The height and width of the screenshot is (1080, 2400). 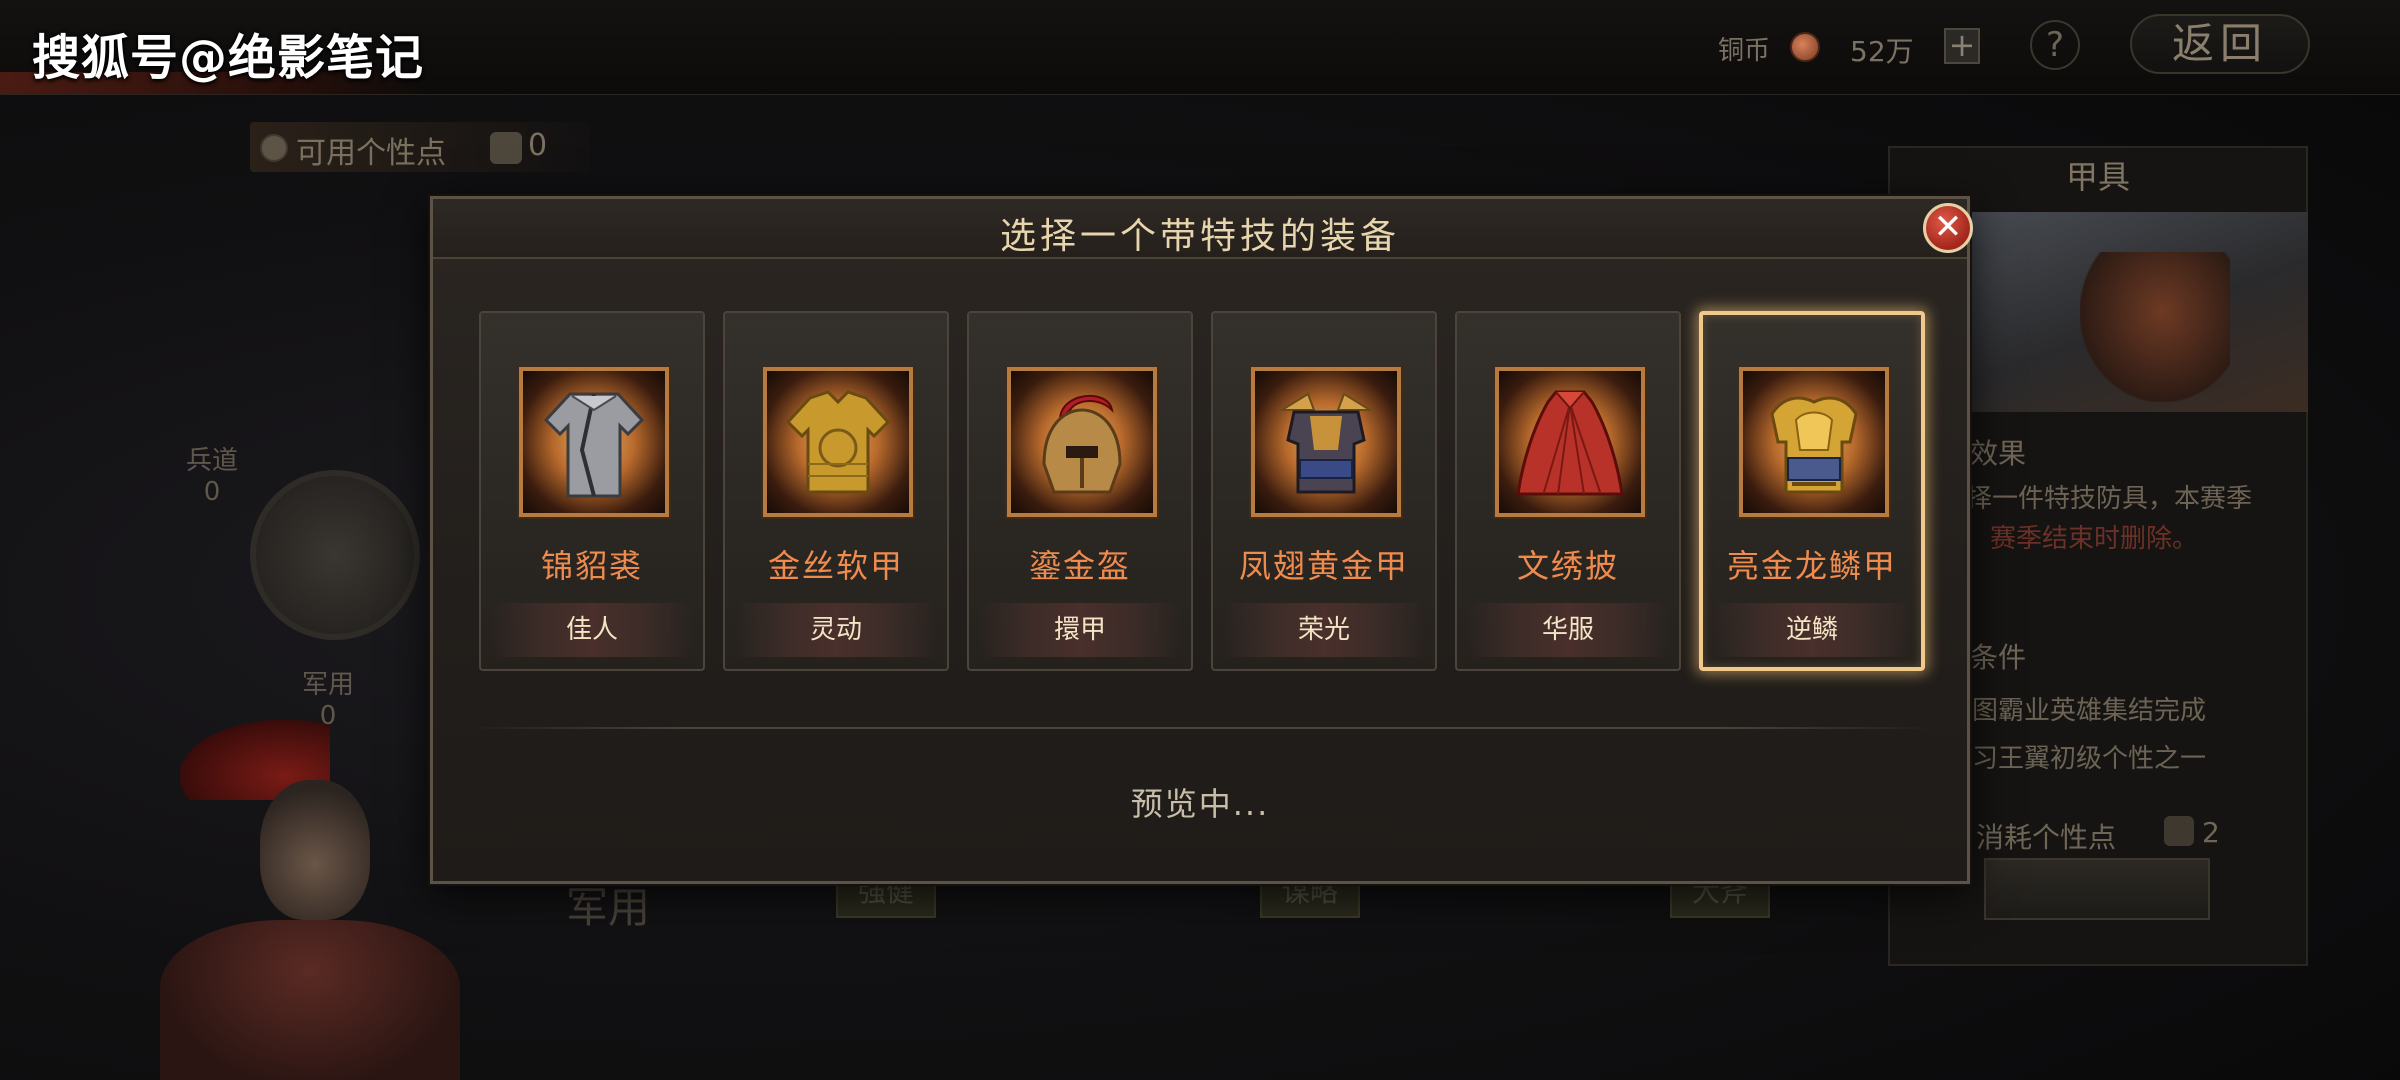 I want to click on equipment-card-selected: 亮金龙鳞甲 逆鳞, so click(x=1812, y=491).